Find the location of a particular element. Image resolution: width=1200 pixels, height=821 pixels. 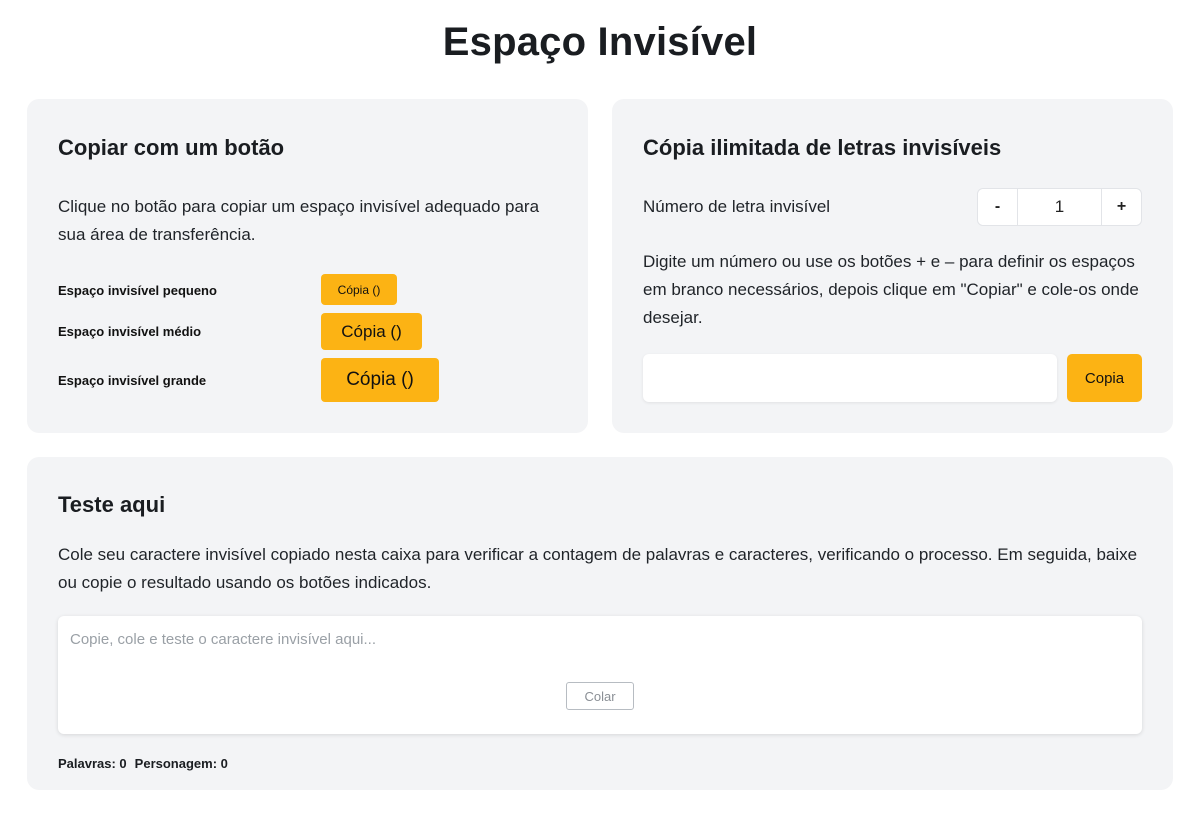

increment-button: + is located at coordinates (1121, 207).